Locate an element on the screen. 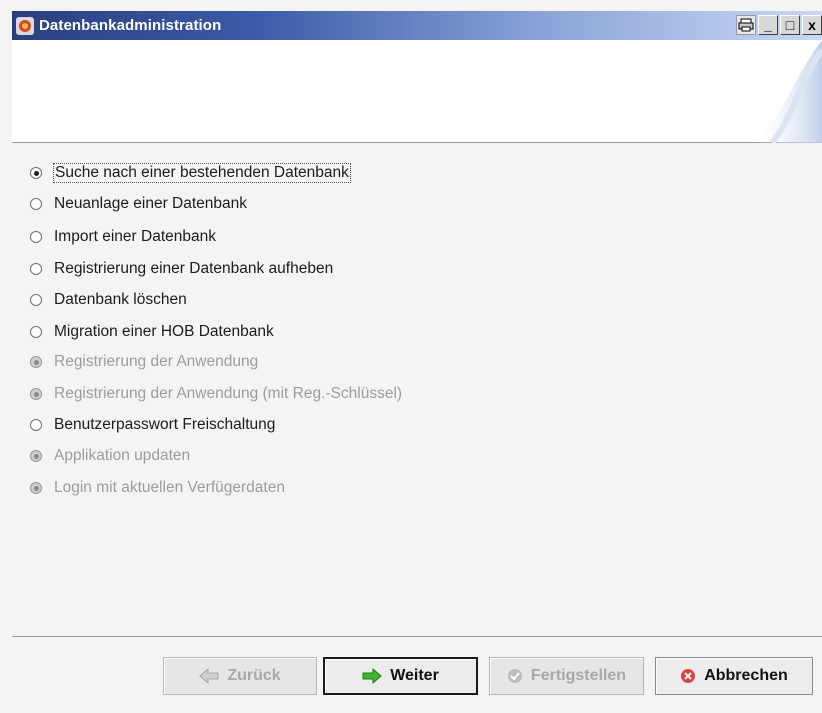 This screenshot has width=822, height=713. next-button-label: Weiter is located at coordinates (414, 675).